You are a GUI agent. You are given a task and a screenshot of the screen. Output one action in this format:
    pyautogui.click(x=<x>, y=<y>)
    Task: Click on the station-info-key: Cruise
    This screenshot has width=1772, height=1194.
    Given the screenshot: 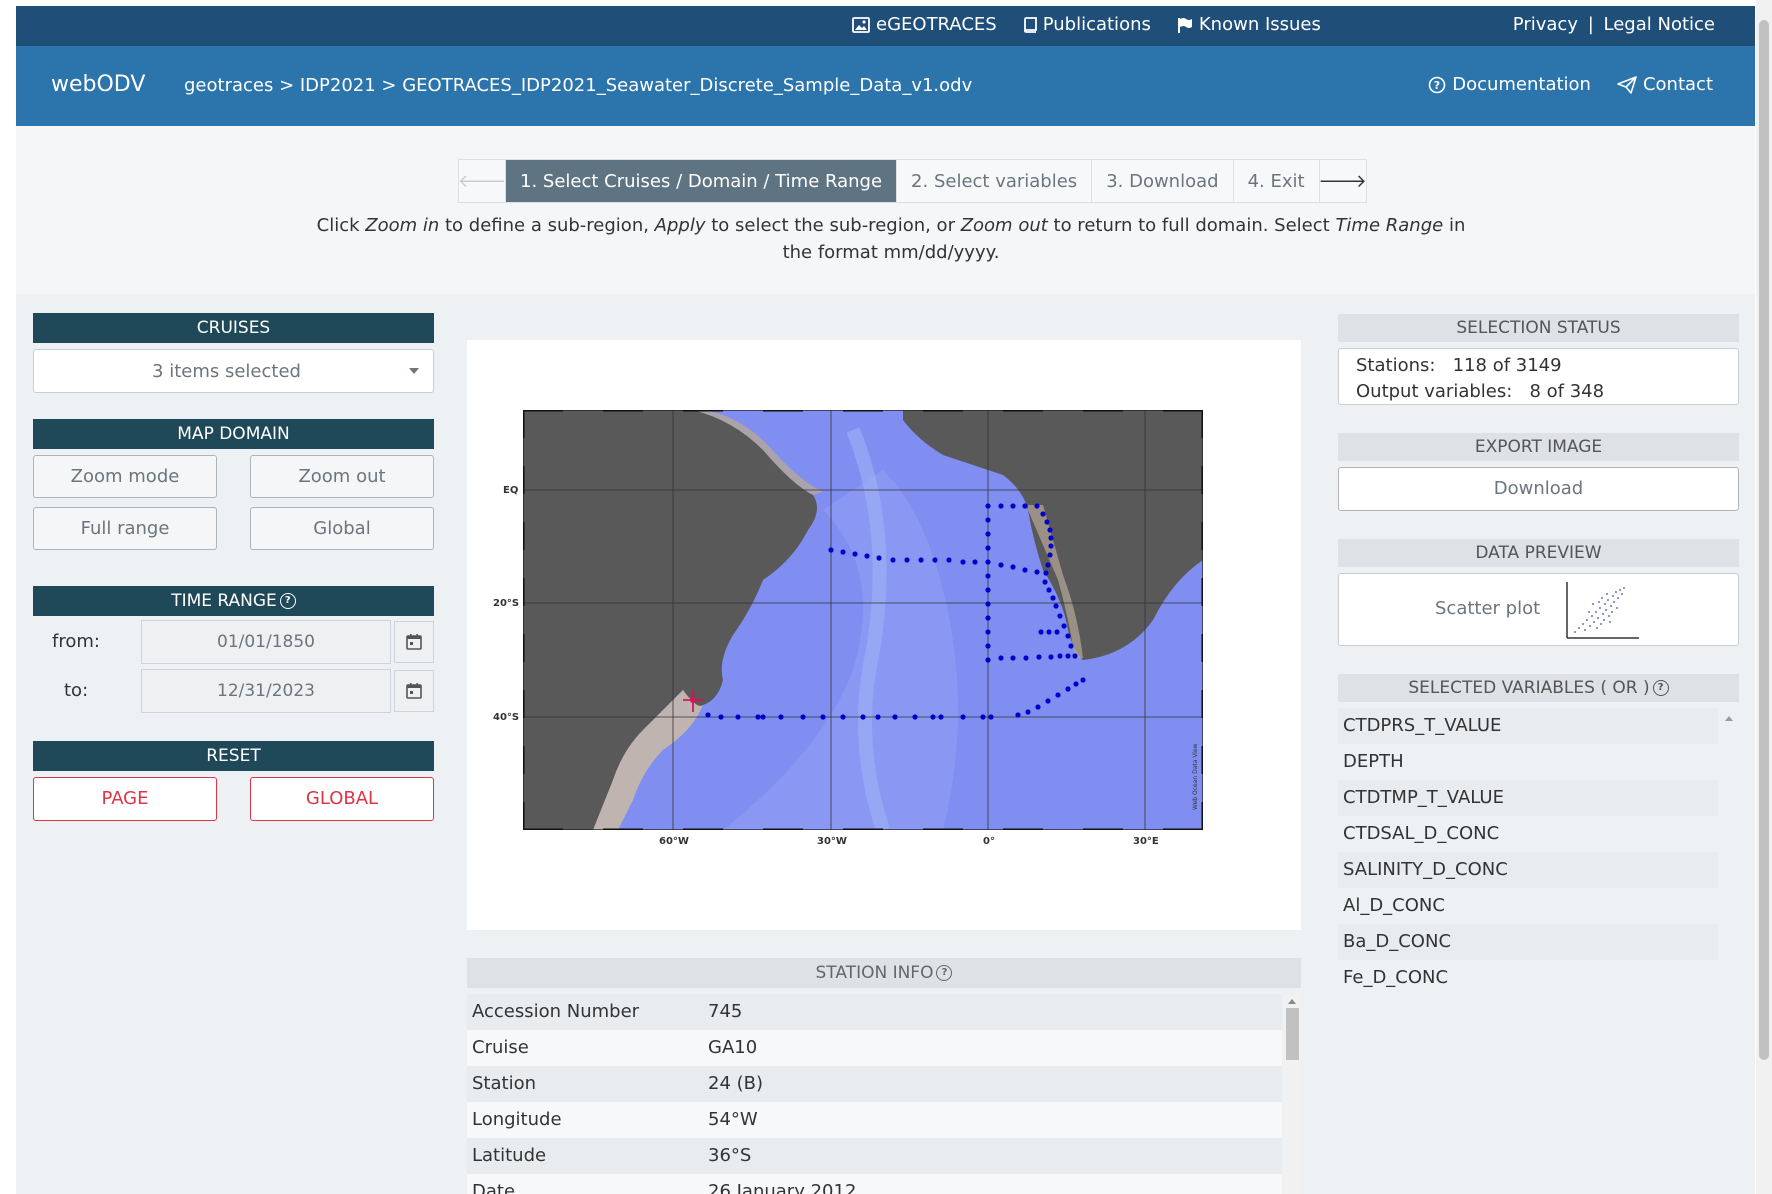 What is the action you would take?
    pyautogui.click(x=500, y=1047)
    